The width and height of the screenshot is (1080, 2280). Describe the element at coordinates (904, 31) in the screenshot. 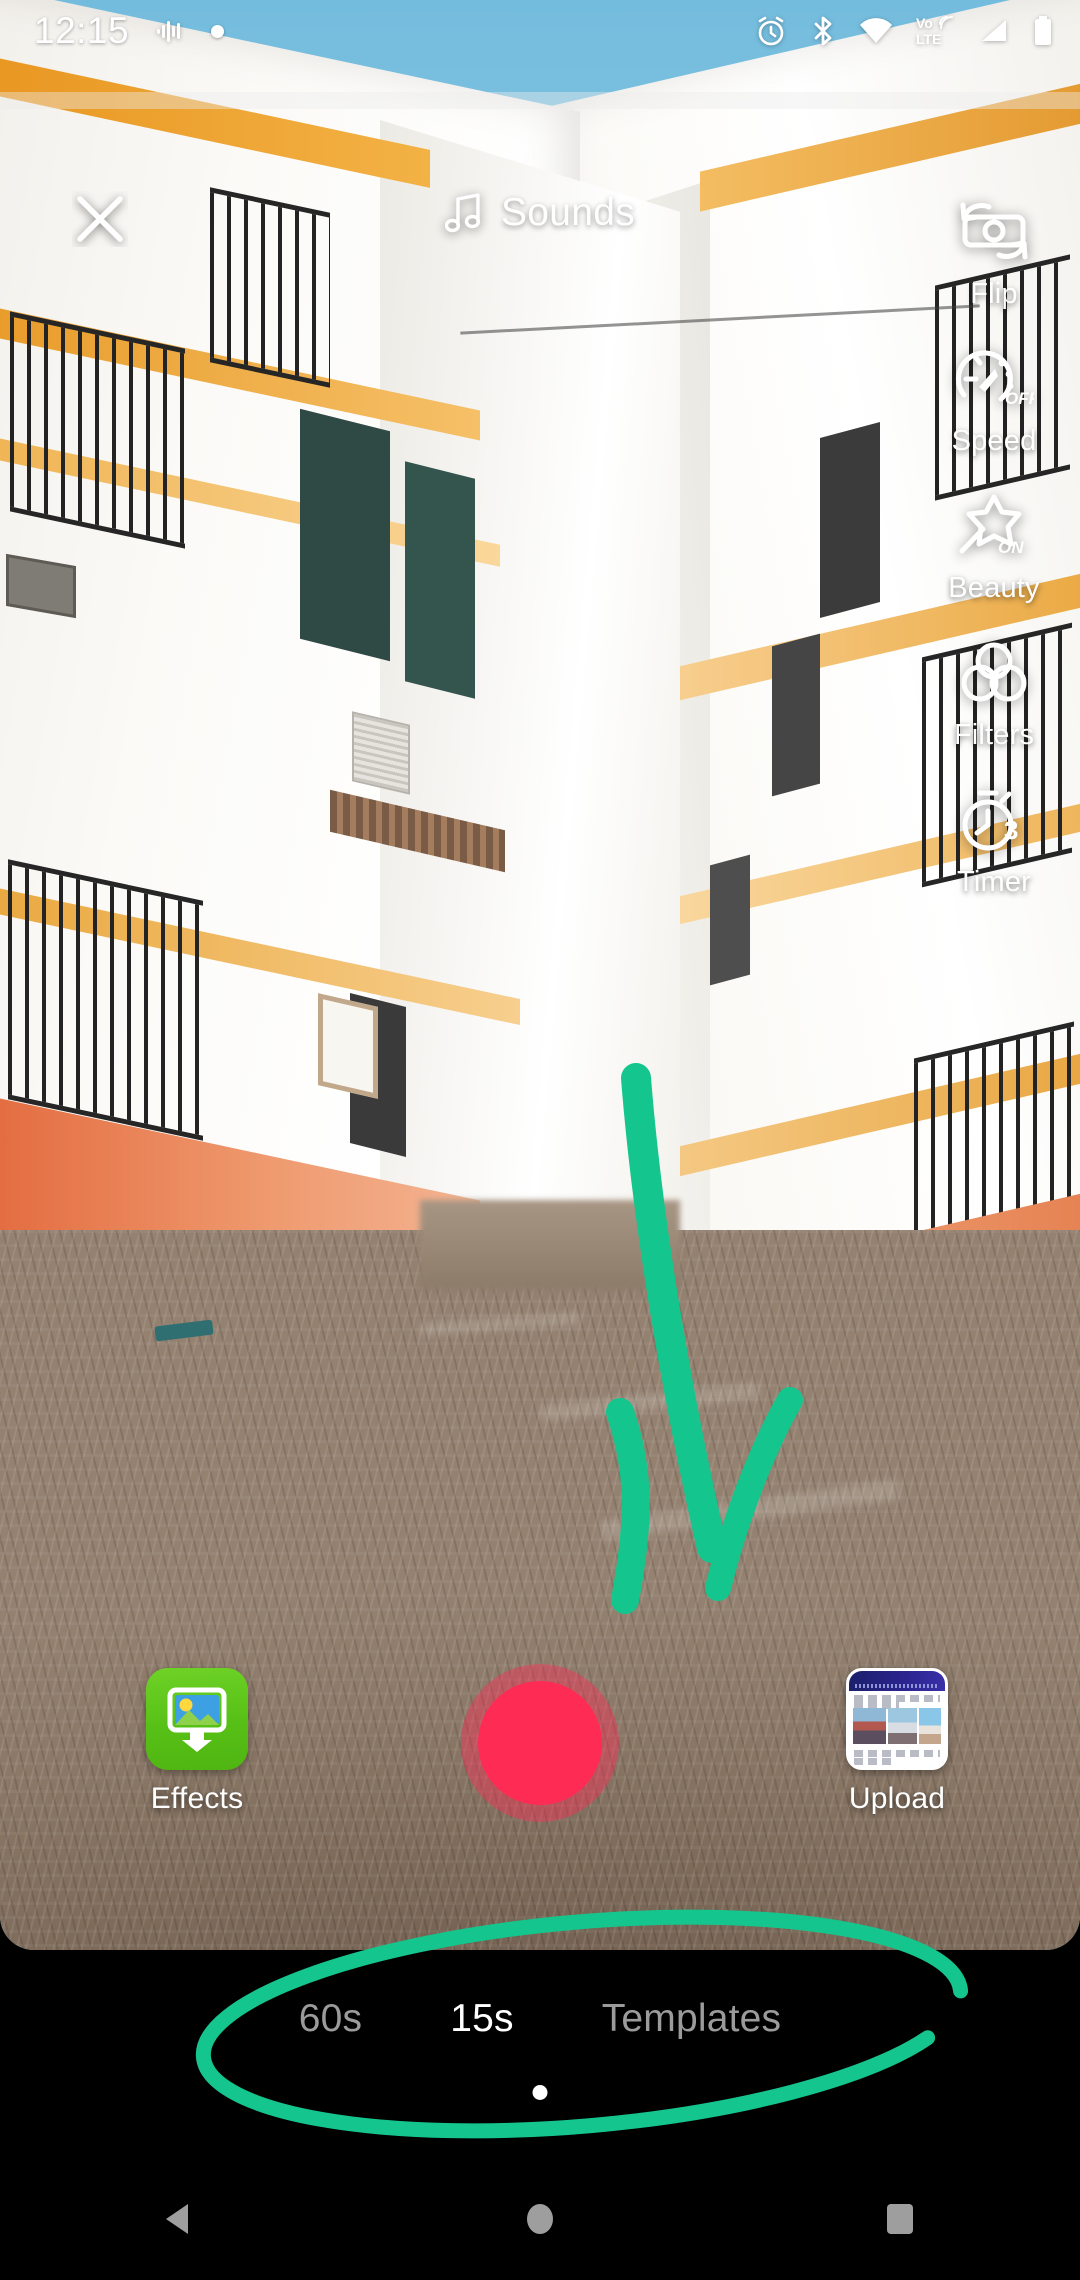

I see `status-bar-right: Vo LTE` at that location.